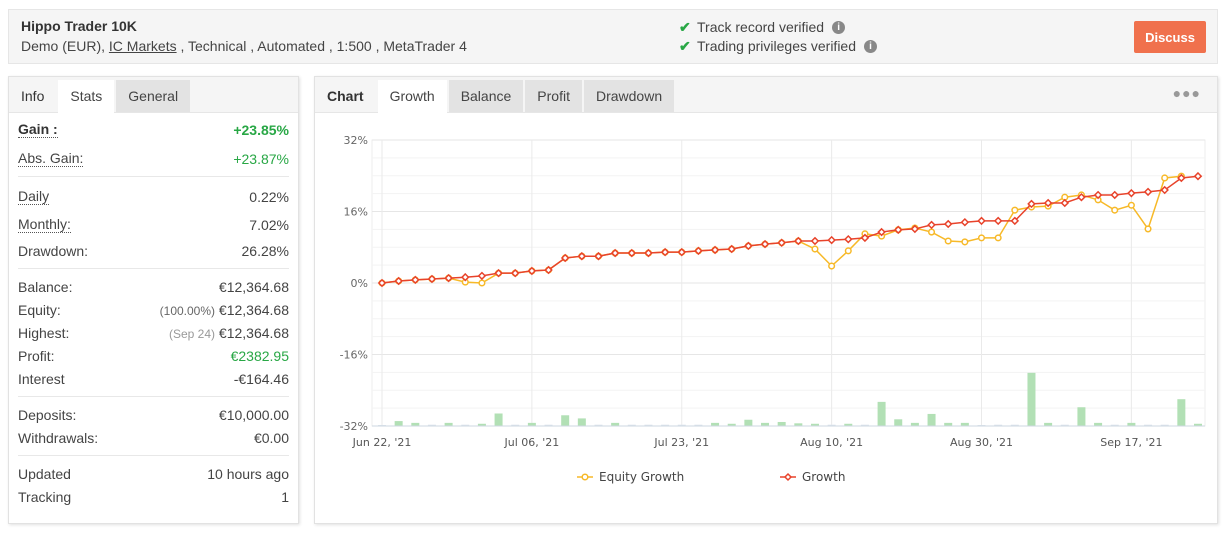 The height and width of the screenshot is (533, 1229). What do you see at coordinates (285, 496) in the screenshot?
I see `stat-value: 1` at bounding box center [285, 496].